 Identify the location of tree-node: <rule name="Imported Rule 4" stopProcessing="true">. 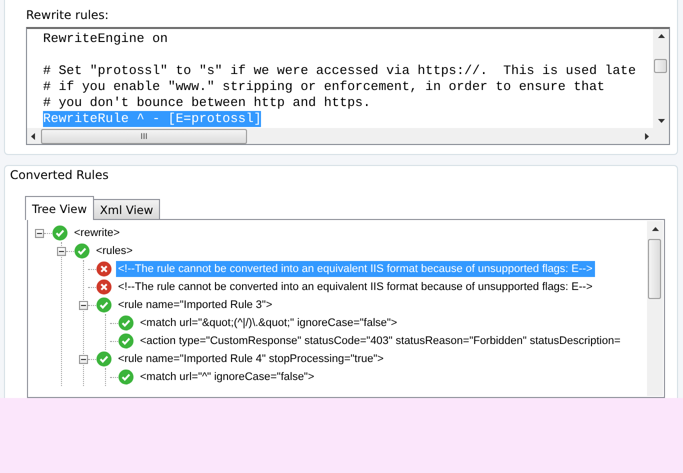
(251, 359).